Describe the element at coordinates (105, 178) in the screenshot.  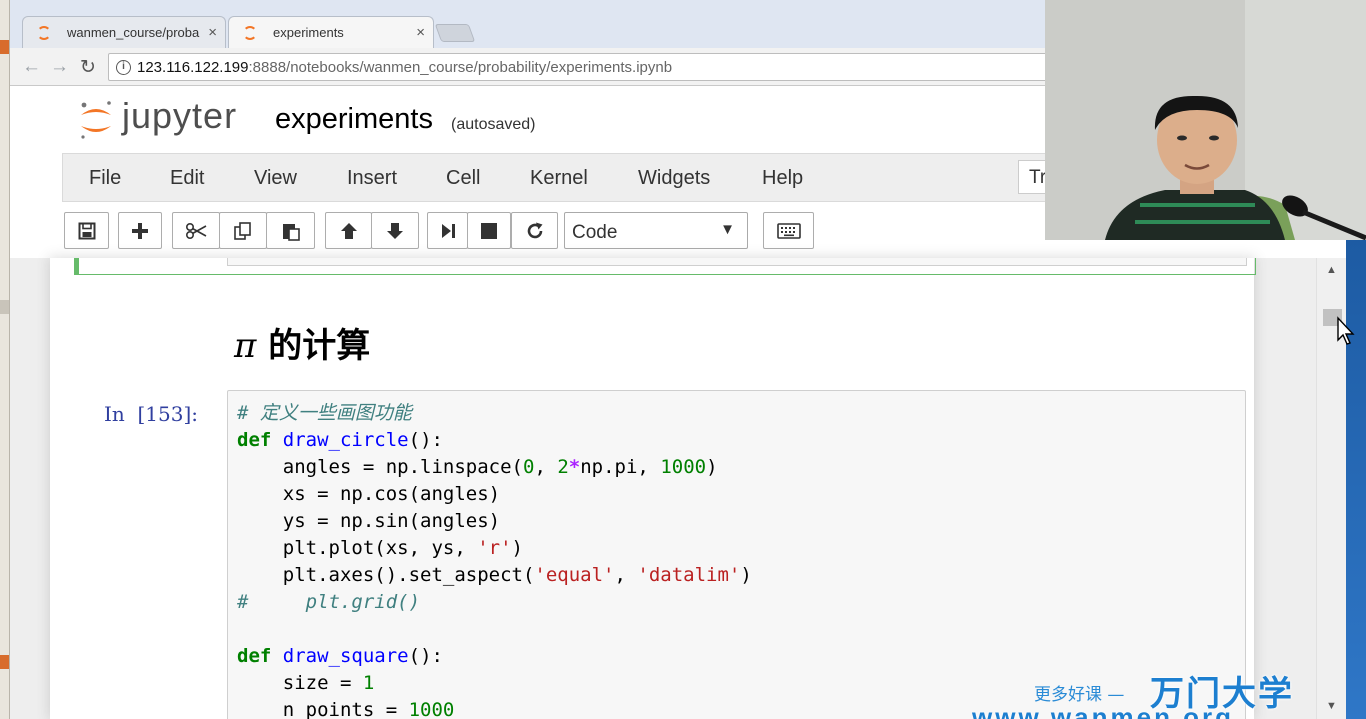
I see `menu-file: File` at that location.